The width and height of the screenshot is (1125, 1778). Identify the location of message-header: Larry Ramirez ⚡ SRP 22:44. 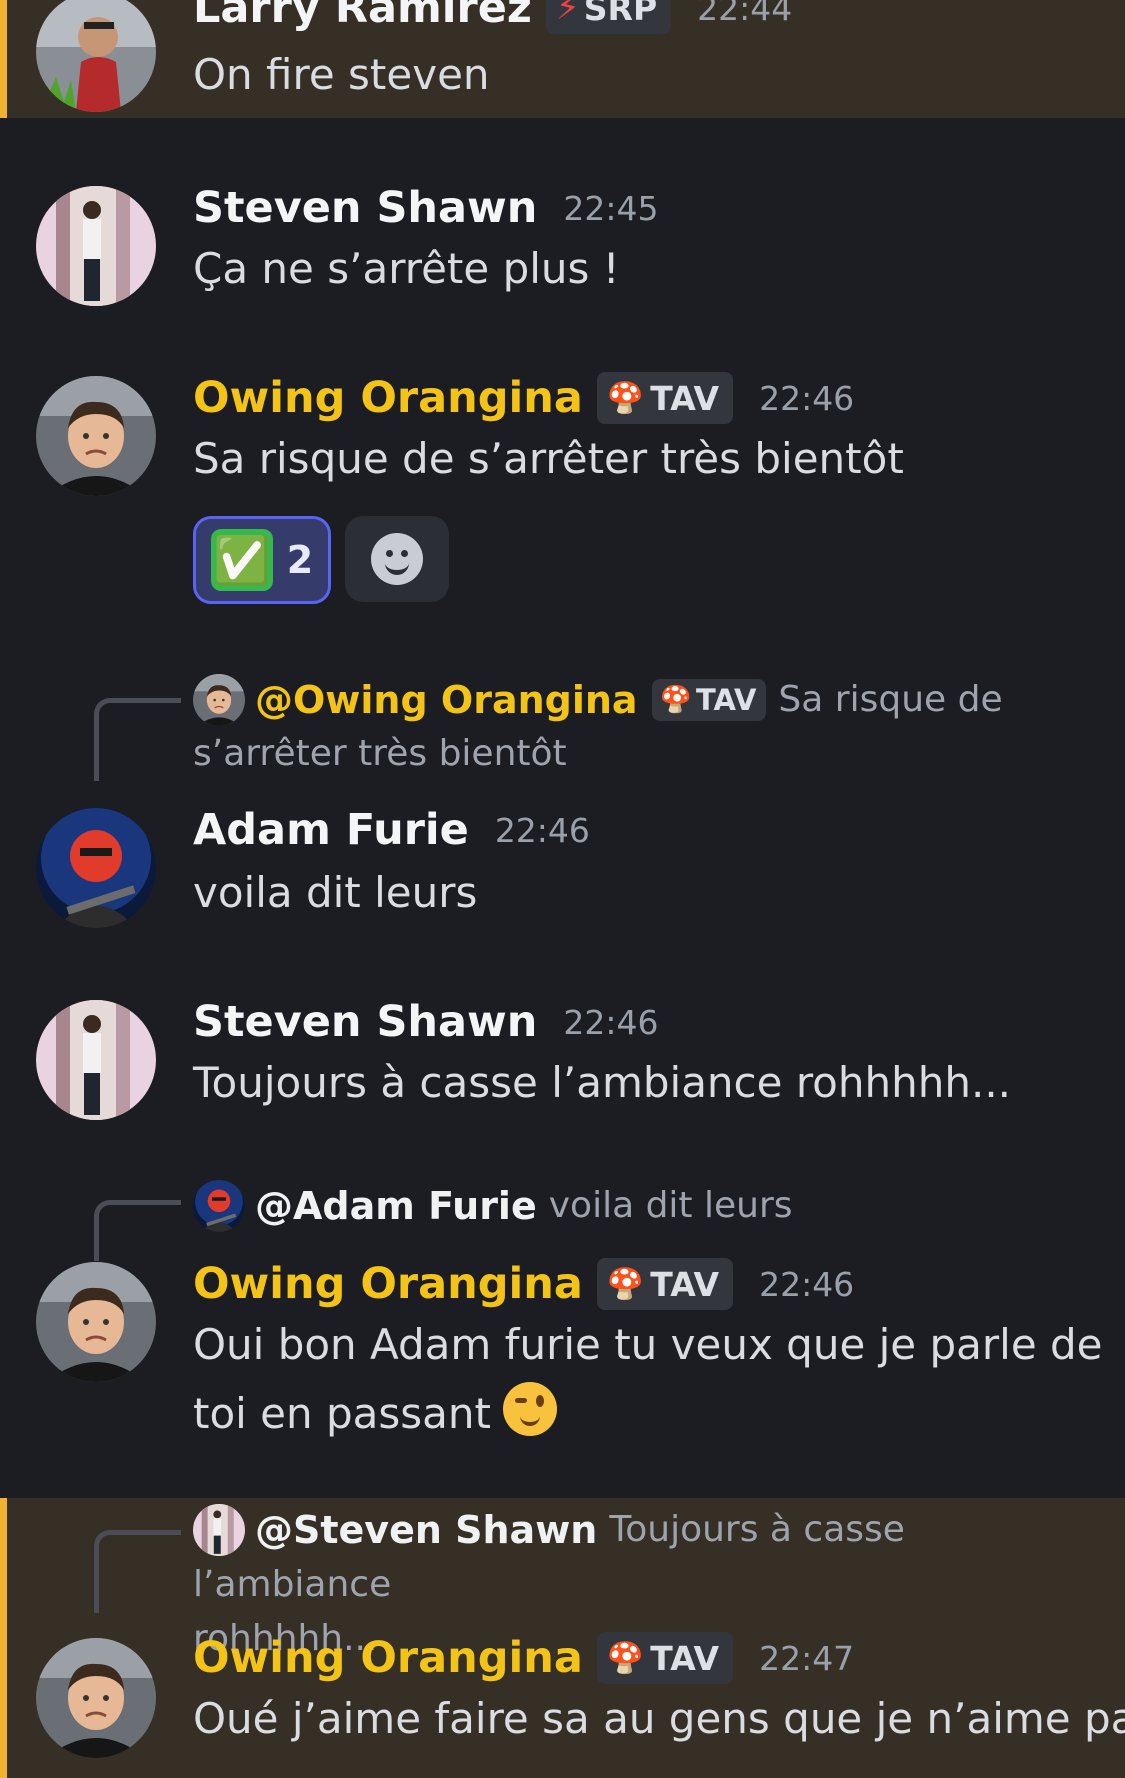
(492, 17).